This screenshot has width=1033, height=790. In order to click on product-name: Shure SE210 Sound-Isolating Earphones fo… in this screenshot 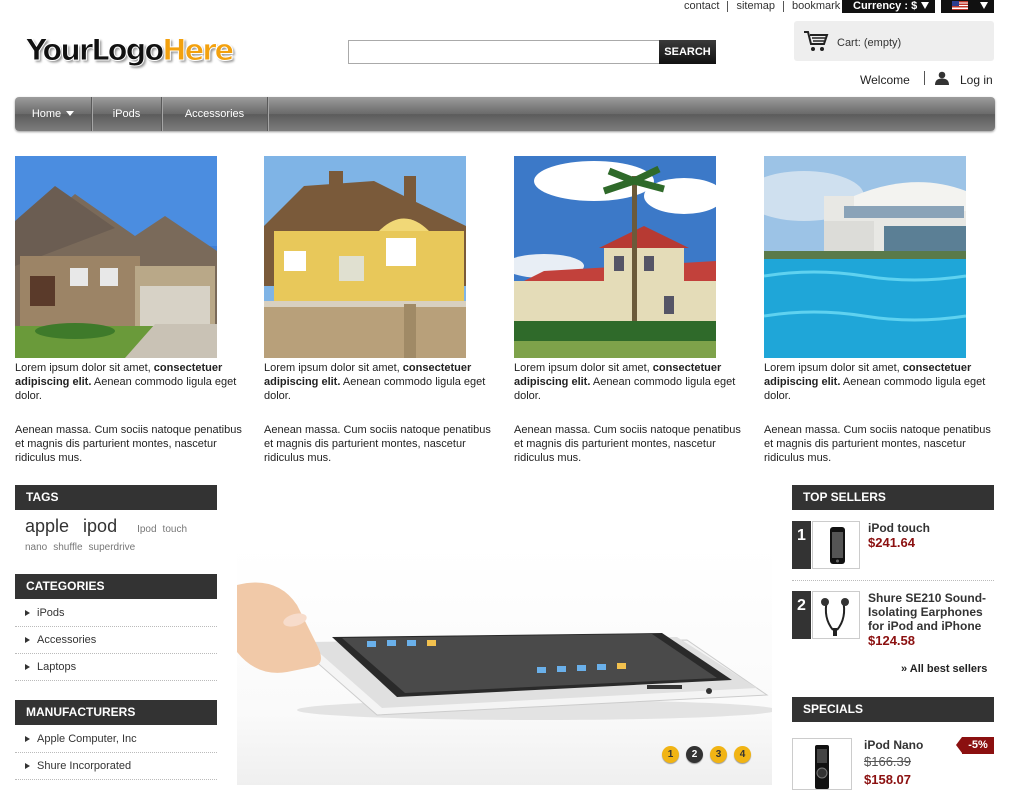, I will do `click(931, 612)`.